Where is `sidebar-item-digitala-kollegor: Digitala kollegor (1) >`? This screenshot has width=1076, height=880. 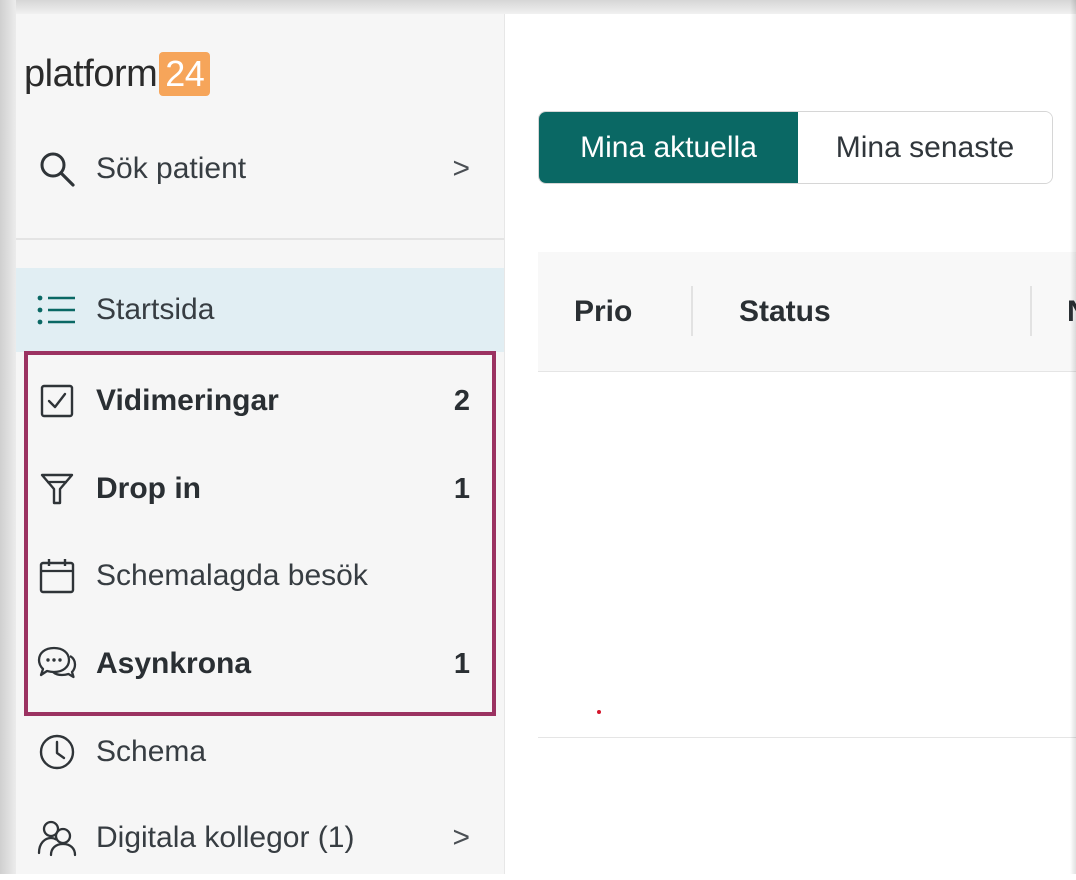 sidebar-item-digitala-kollegor: Digitala kollegor (1) > is located at coordinates (260, 838).